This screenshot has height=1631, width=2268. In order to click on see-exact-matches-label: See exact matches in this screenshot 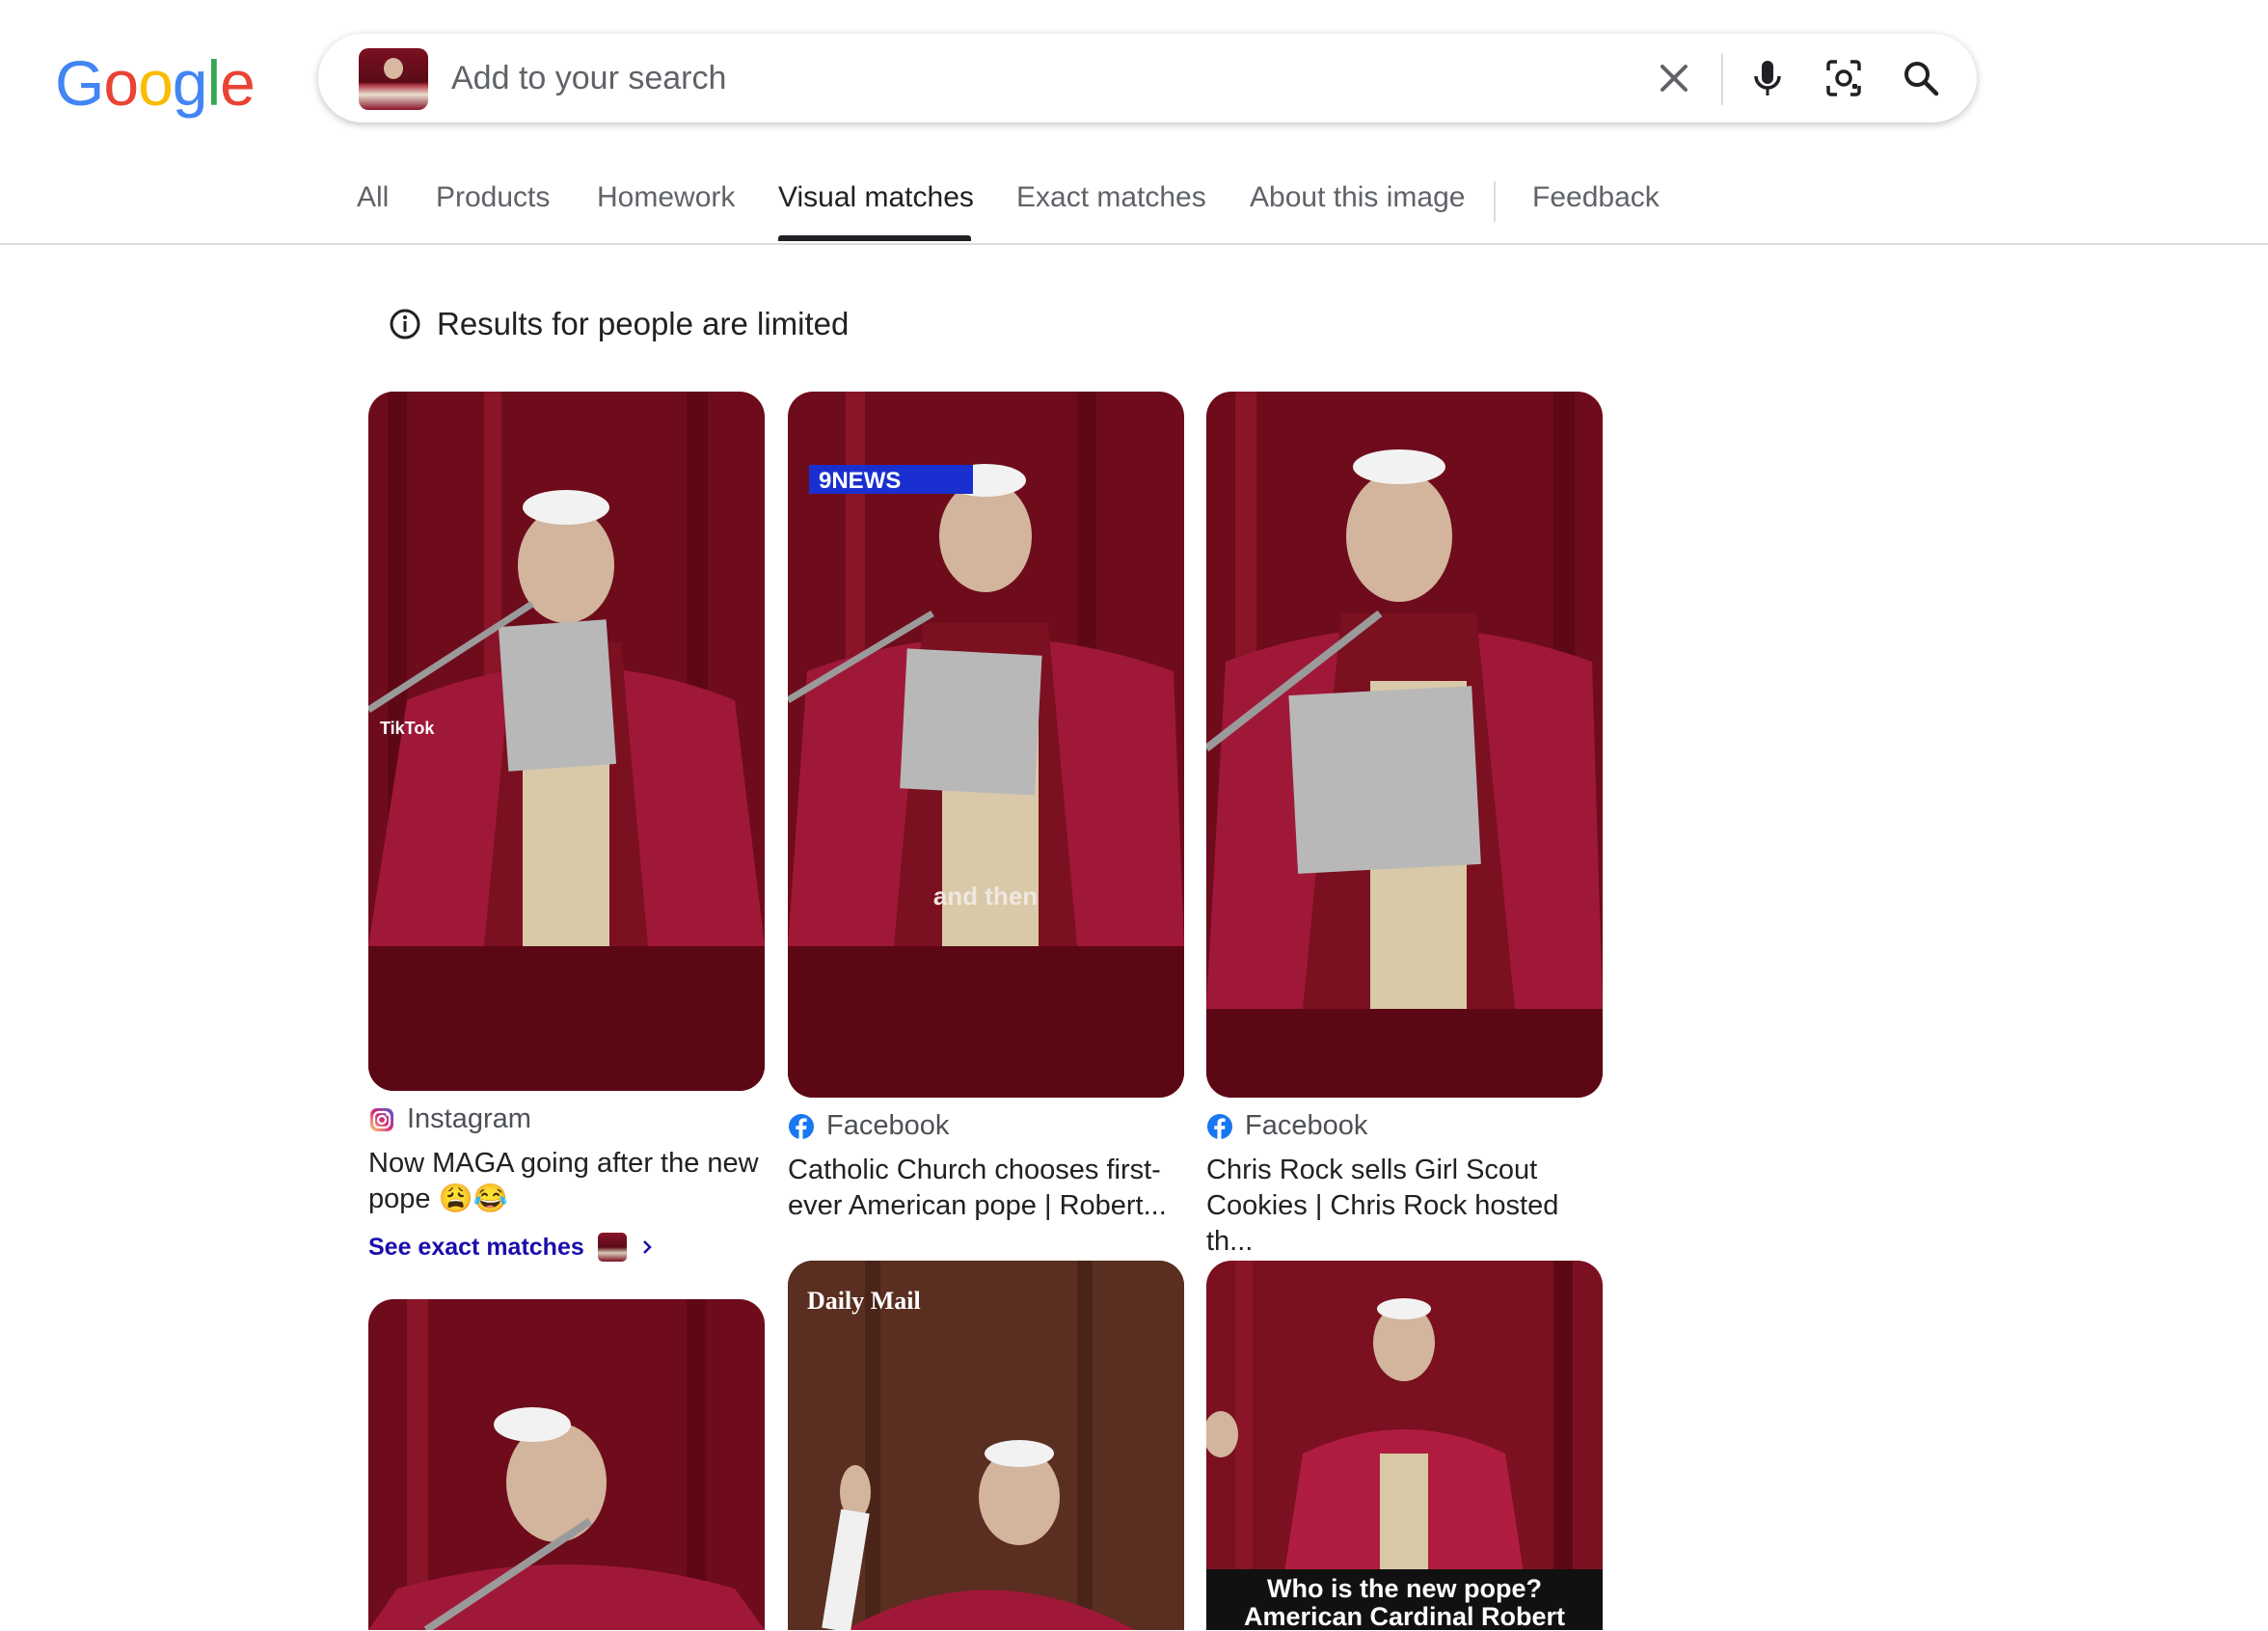, I will do `click(476, 1247)`.